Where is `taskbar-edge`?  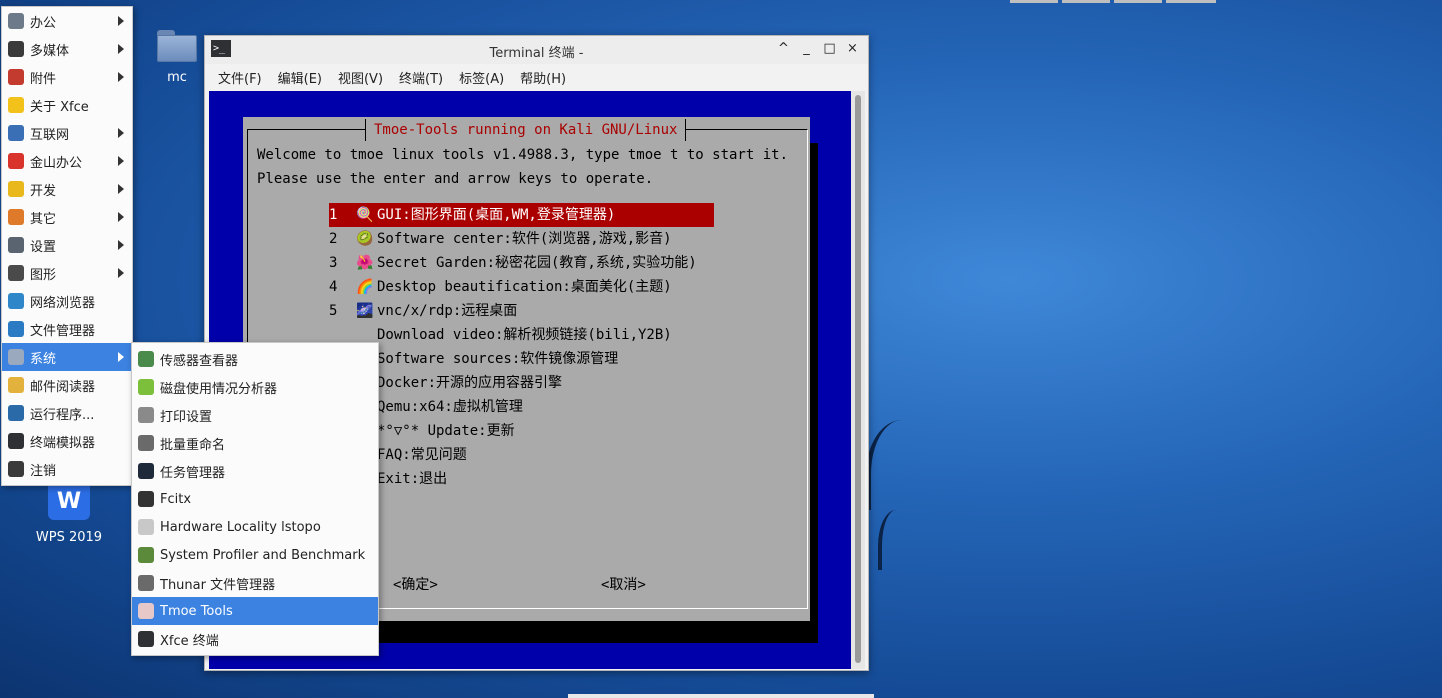
taskbar-edge is located at coordinates (721, 696).